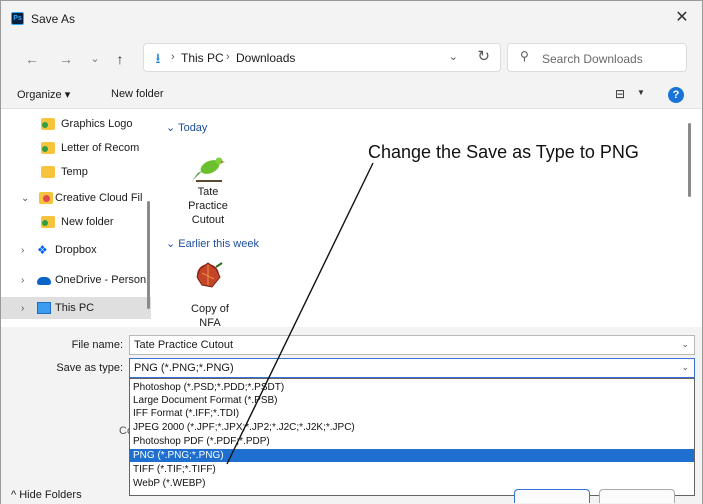 The height and width of the screenshot is (504, 703). Describe the element at coordinates (265, 58) in the screenshot. I see `breadcrumb-downloads: Downloads` at that location.